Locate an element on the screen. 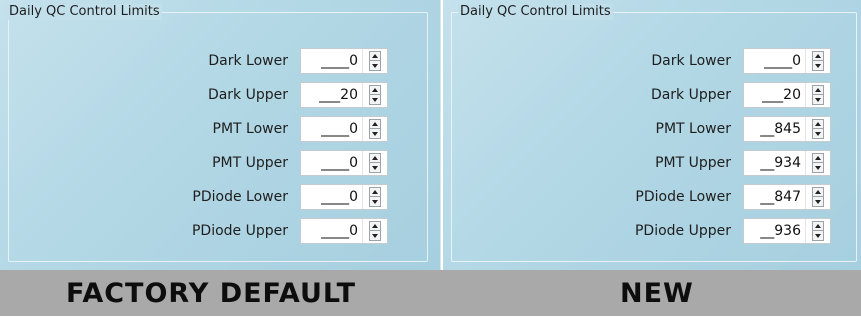 The width and height of the screenshot is (861, 318). field-row: Dark Lower ____0 is located at coordinates (194, 61).